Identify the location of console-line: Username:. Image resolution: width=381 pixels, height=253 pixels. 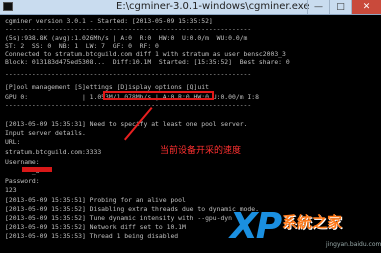
(22, 162).